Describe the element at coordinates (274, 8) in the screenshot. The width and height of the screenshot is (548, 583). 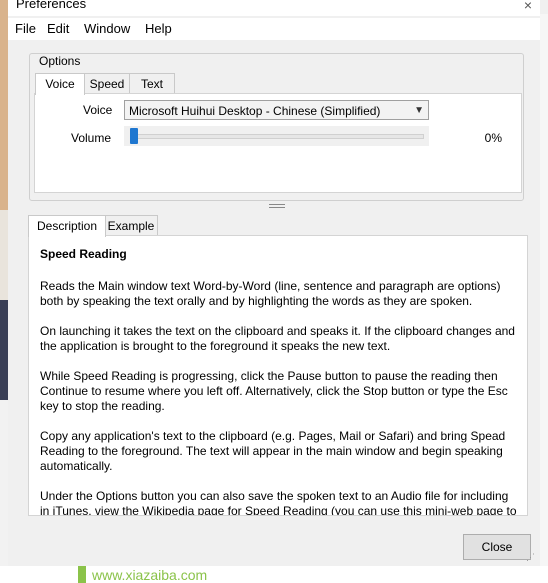
I see `title-bar: Preferences ×` at that location.